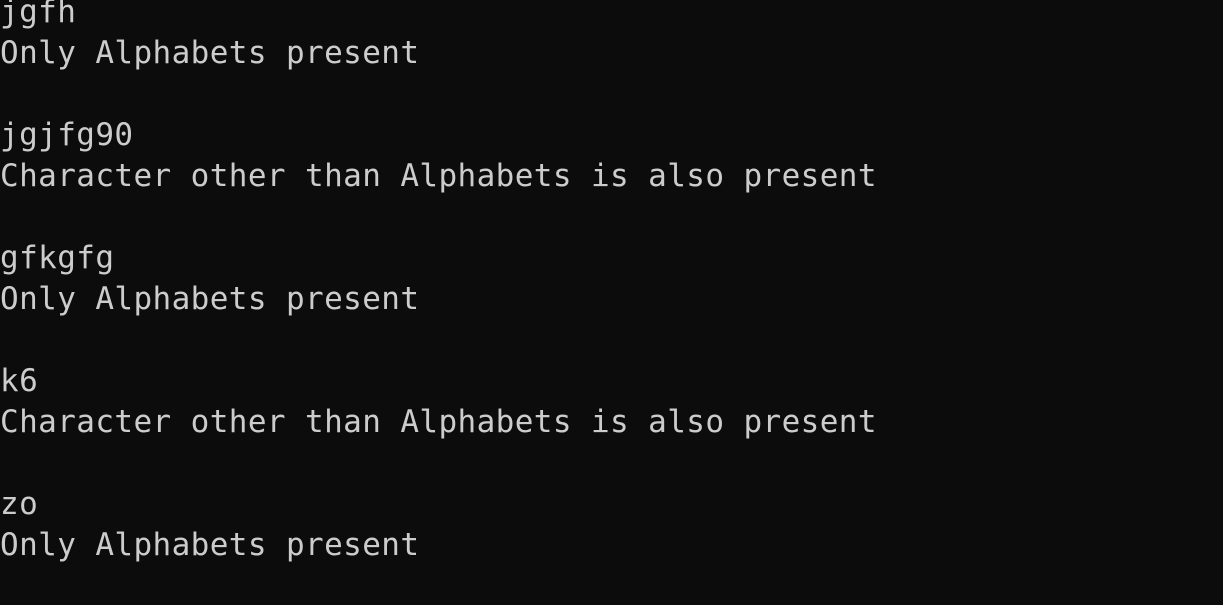  Describe the element at coordinates (19, 381) in the screenshot. I see `console-input-line: k6` at that location.